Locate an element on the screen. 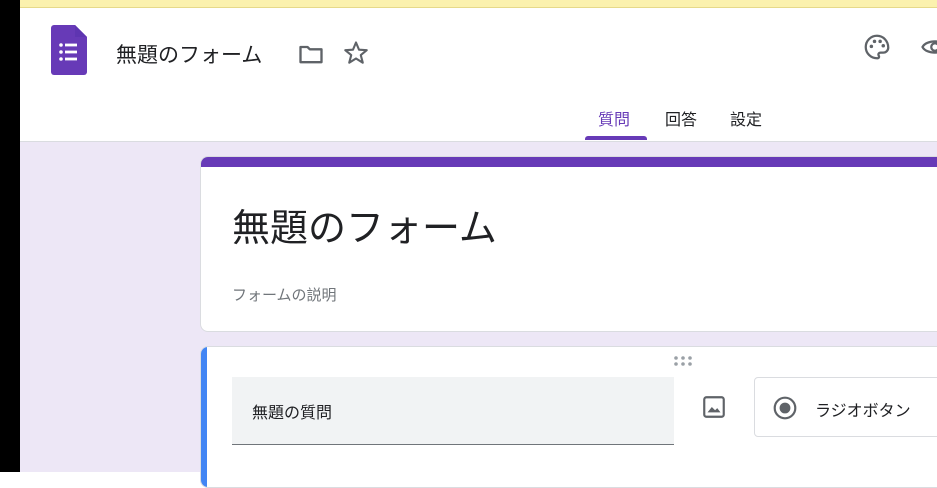 Image resolution: width=937 pixels, height=488 pixels. question-title-text: 無題の質問 is located at coordinates (292, 412).